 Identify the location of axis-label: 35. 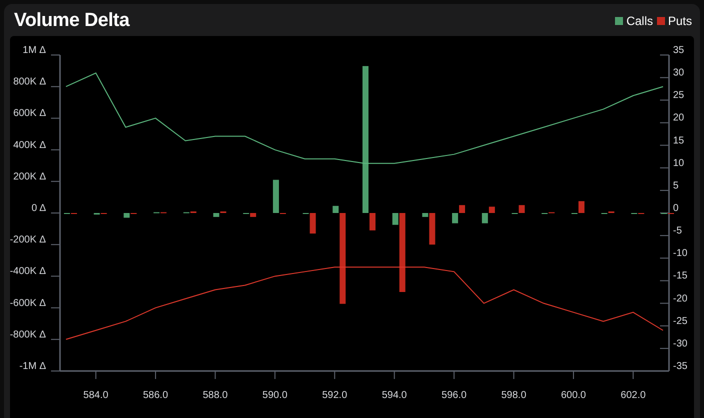
(678, 50).